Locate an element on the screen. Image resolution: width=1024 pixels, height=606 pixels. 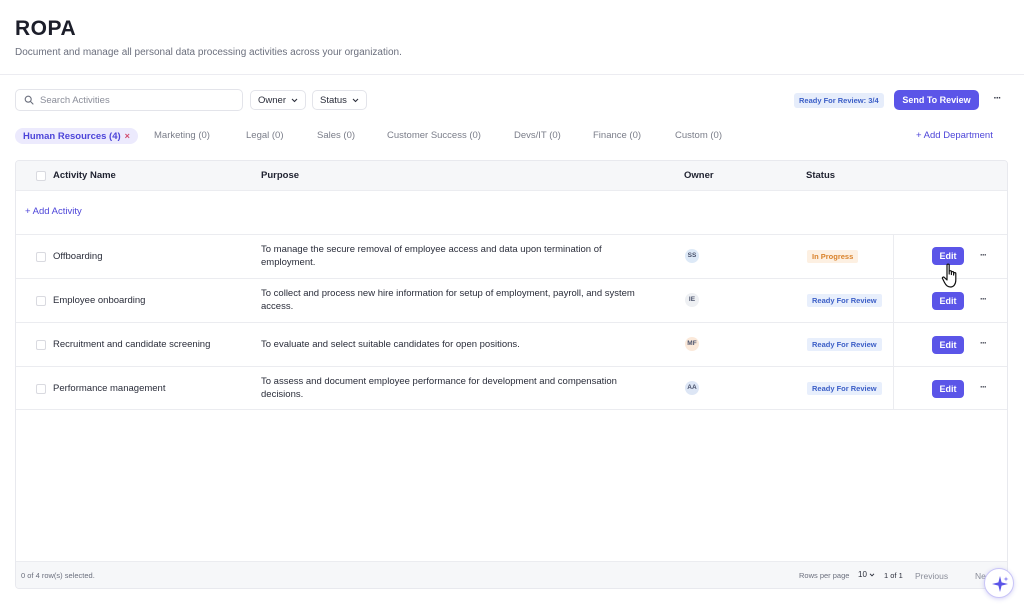
ready-for-review-badge: Ready For Review: 3/4 is located at coordinates (839, 100).